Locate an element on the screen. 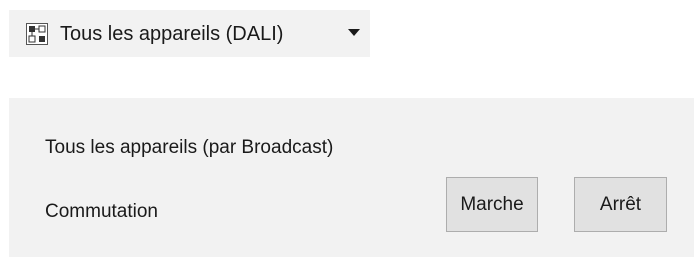 The height and width of the screenshot is (257, 694). device-selector-dropdown: Tous les appareils (DALI) is located at coordinates (189, 33).